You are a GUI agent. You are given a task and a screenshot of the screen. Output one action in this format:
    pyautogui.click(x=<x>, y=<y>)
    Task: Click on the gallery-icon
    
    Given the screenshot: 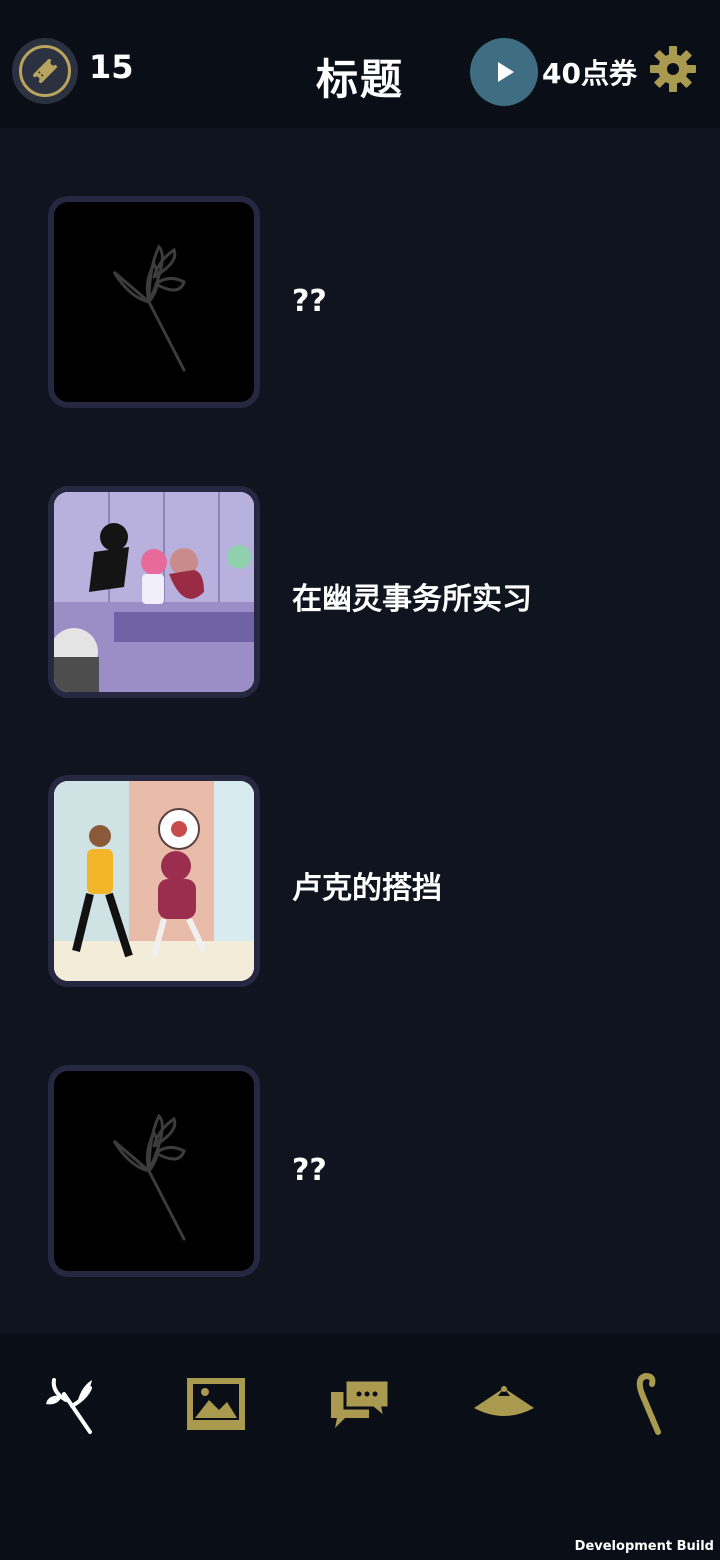 What is the action you would take?
    pyautogui.click(x=216, y=1404)
    